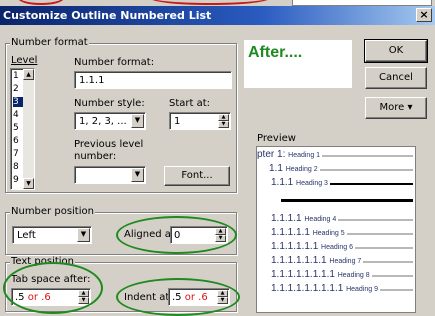  What do you see at coordinates (18, 180) in the screenshot?
I see `level-item-9: 9` at bounding box center [18, 180].